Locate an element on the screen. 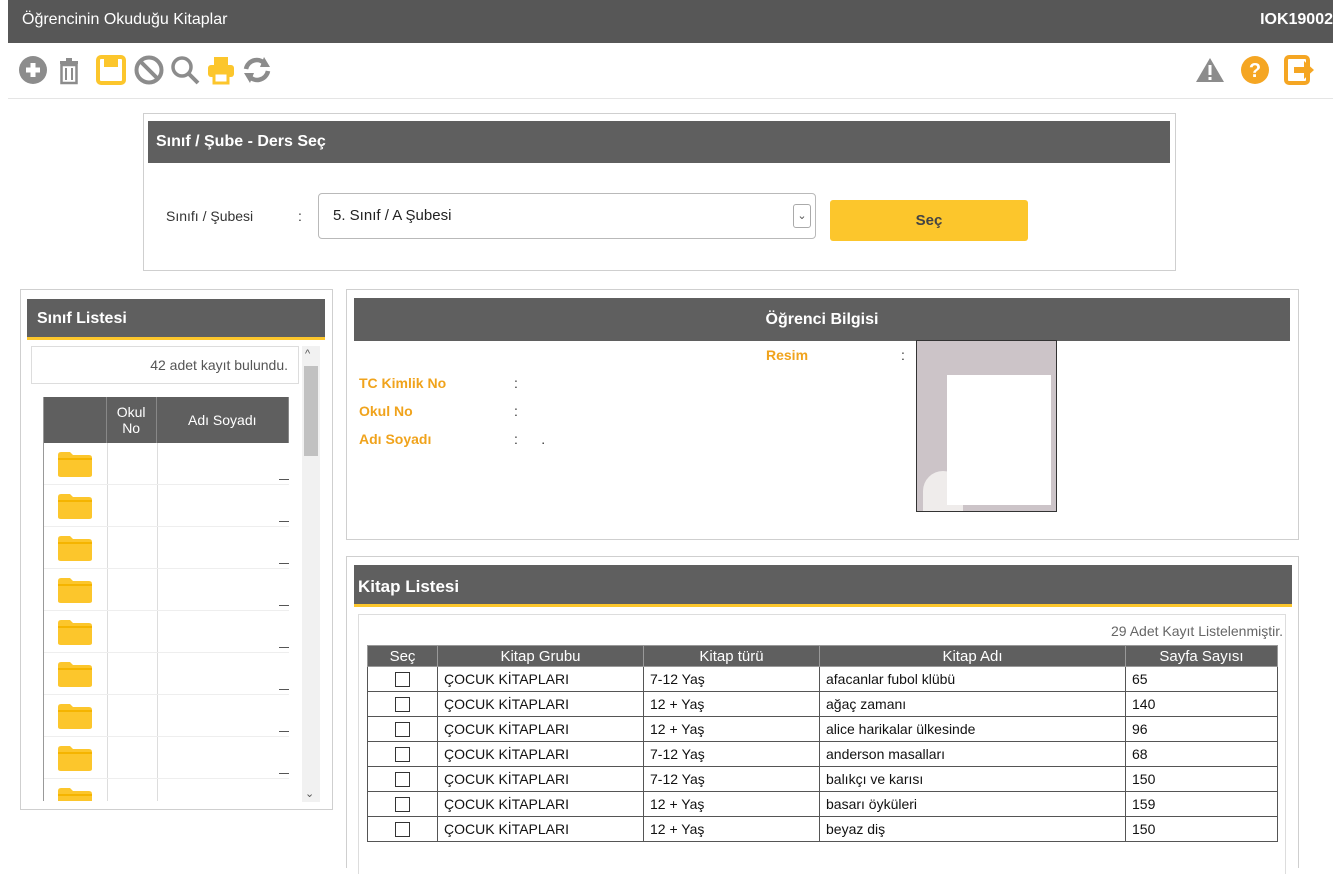  help-icon: ? is located at coordinates (1255, 70).